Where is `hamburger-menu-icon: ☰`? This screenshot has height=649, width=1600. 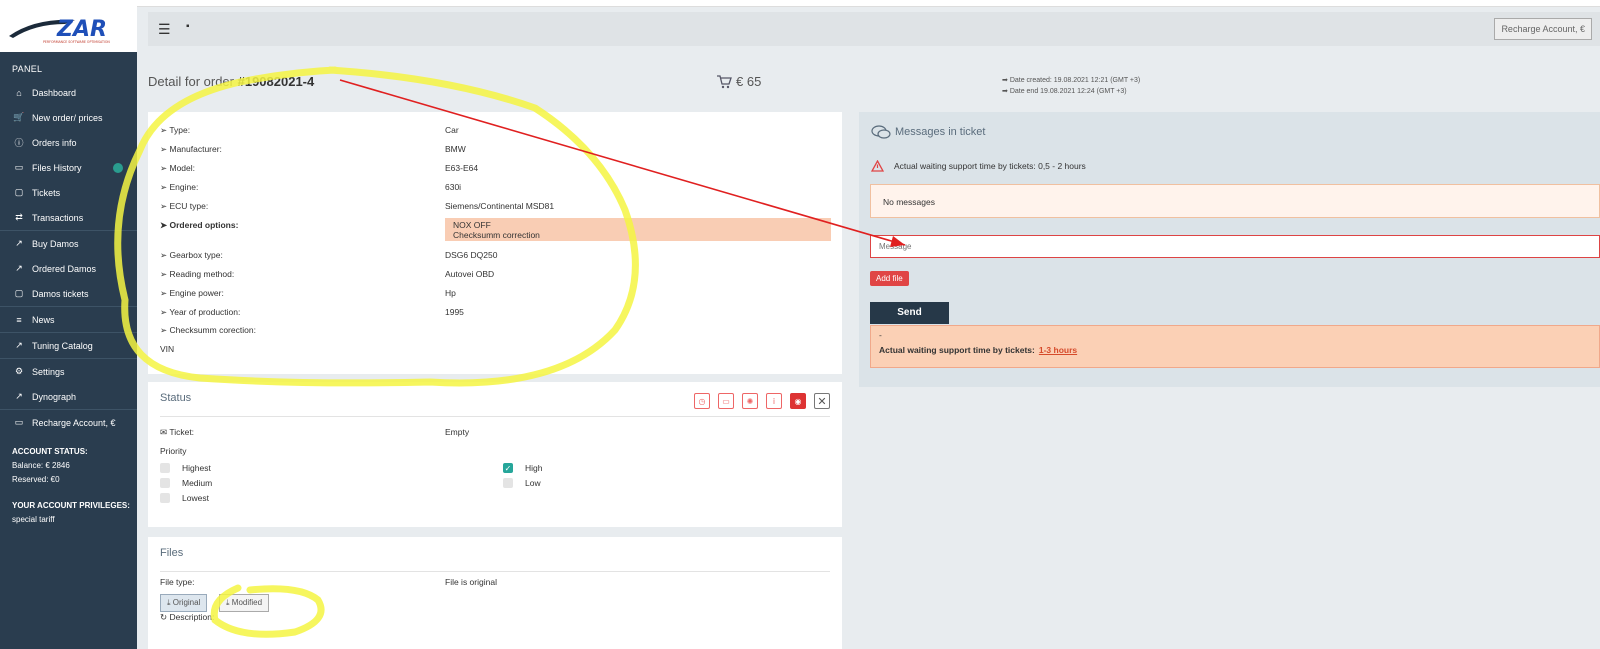
hamburger-menu-icon: ☰ is located at coordinates (164, 29).